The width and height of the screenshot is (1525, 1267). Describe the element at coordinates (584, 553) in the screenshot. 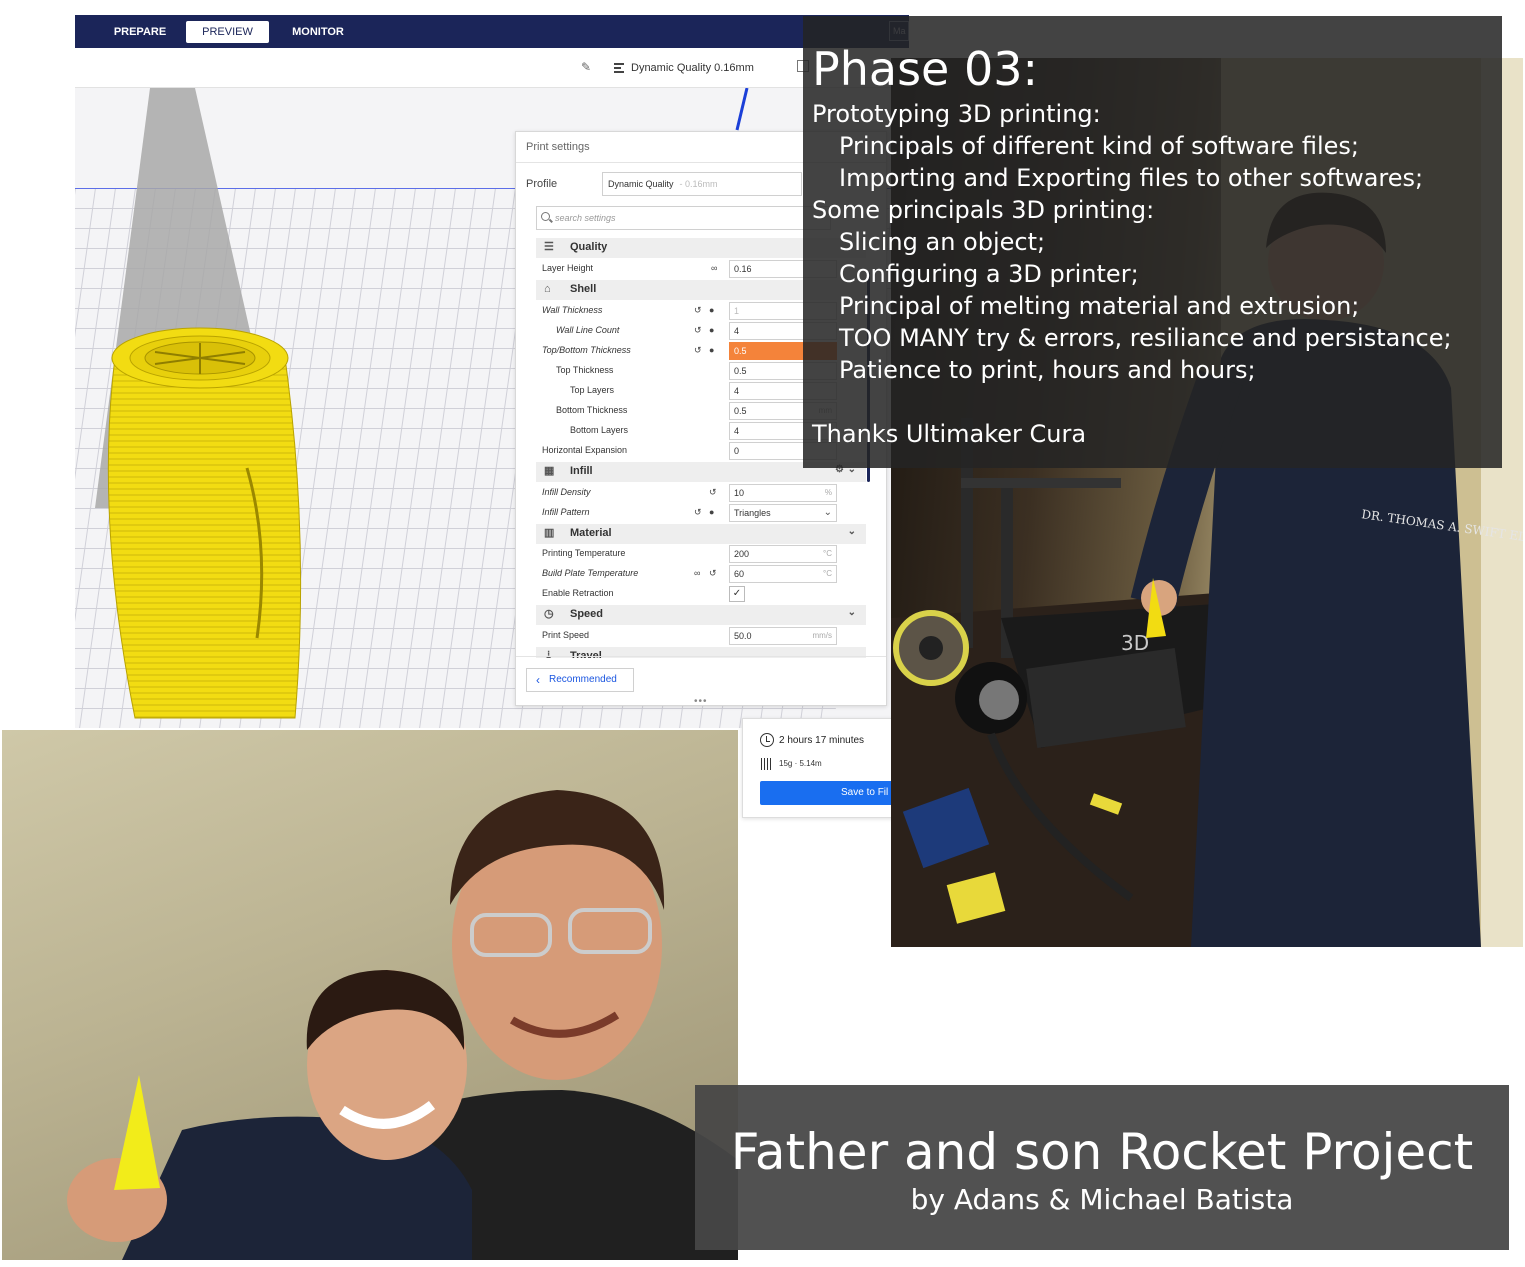

I see `setting-label: Printing Temperature` at that location.